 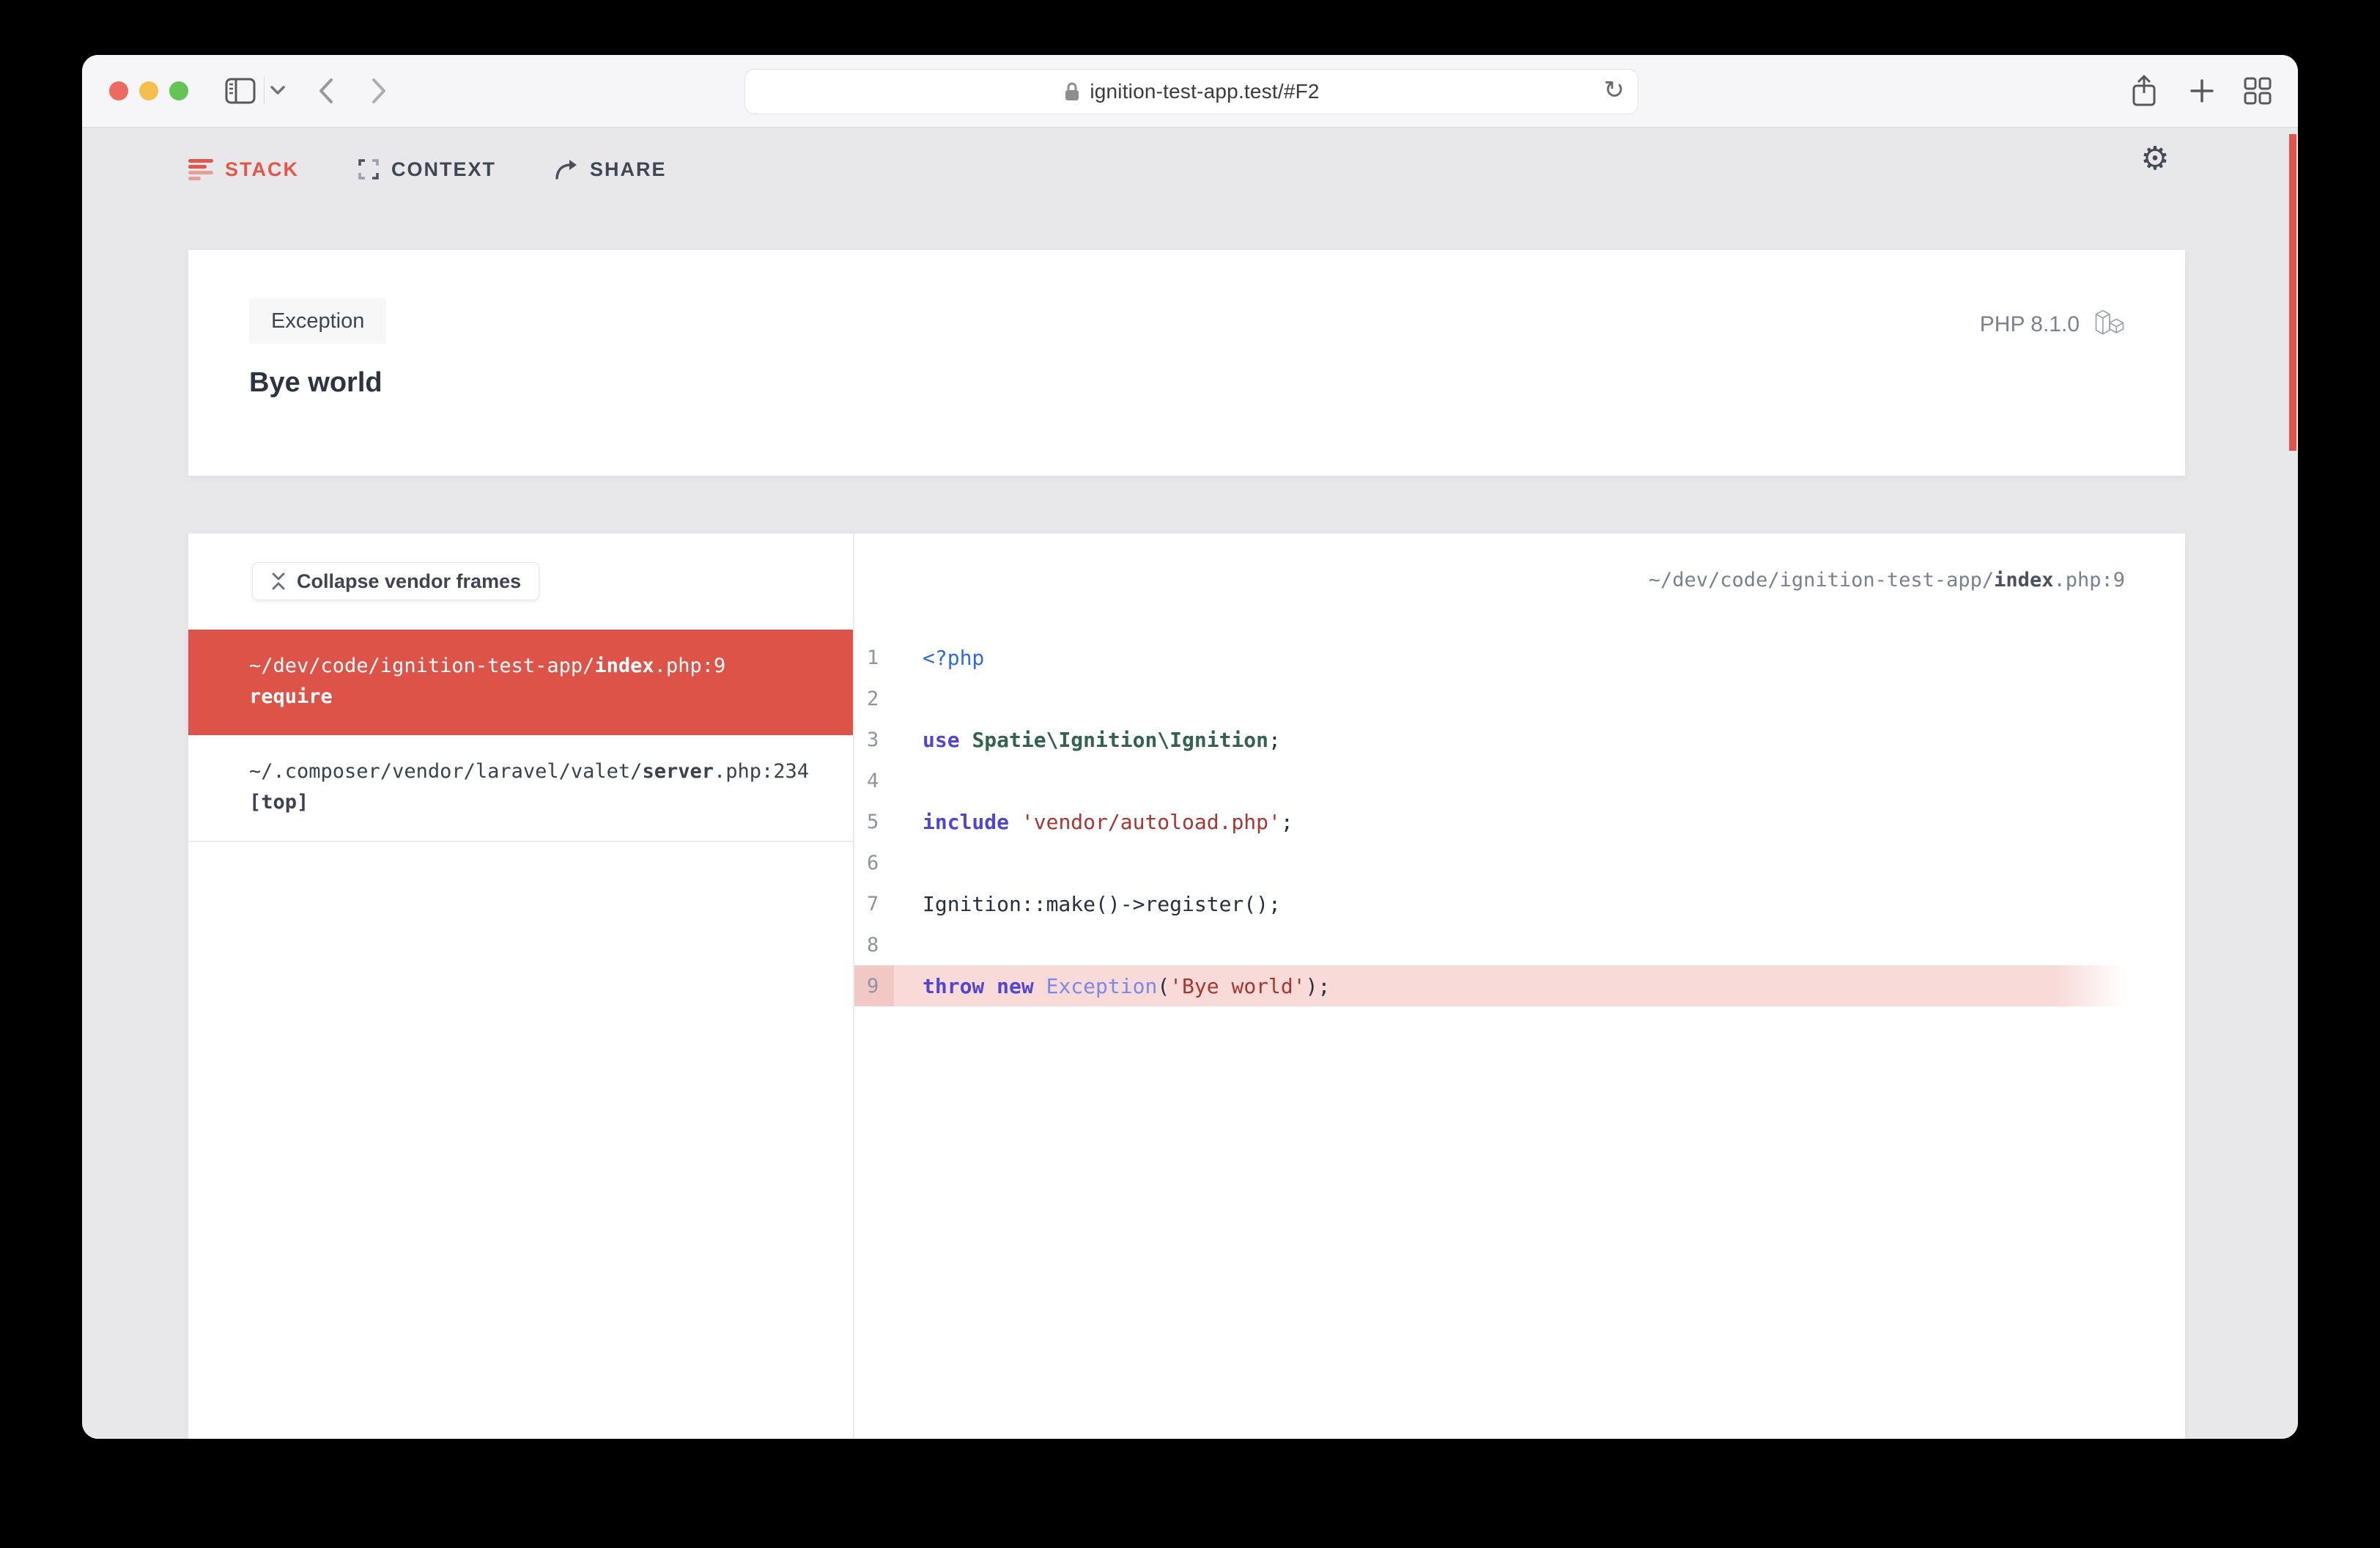 I want to click on browser-toolbar: ignition-test-app.test/#F2 ↻, so click(x=1190, y=91).